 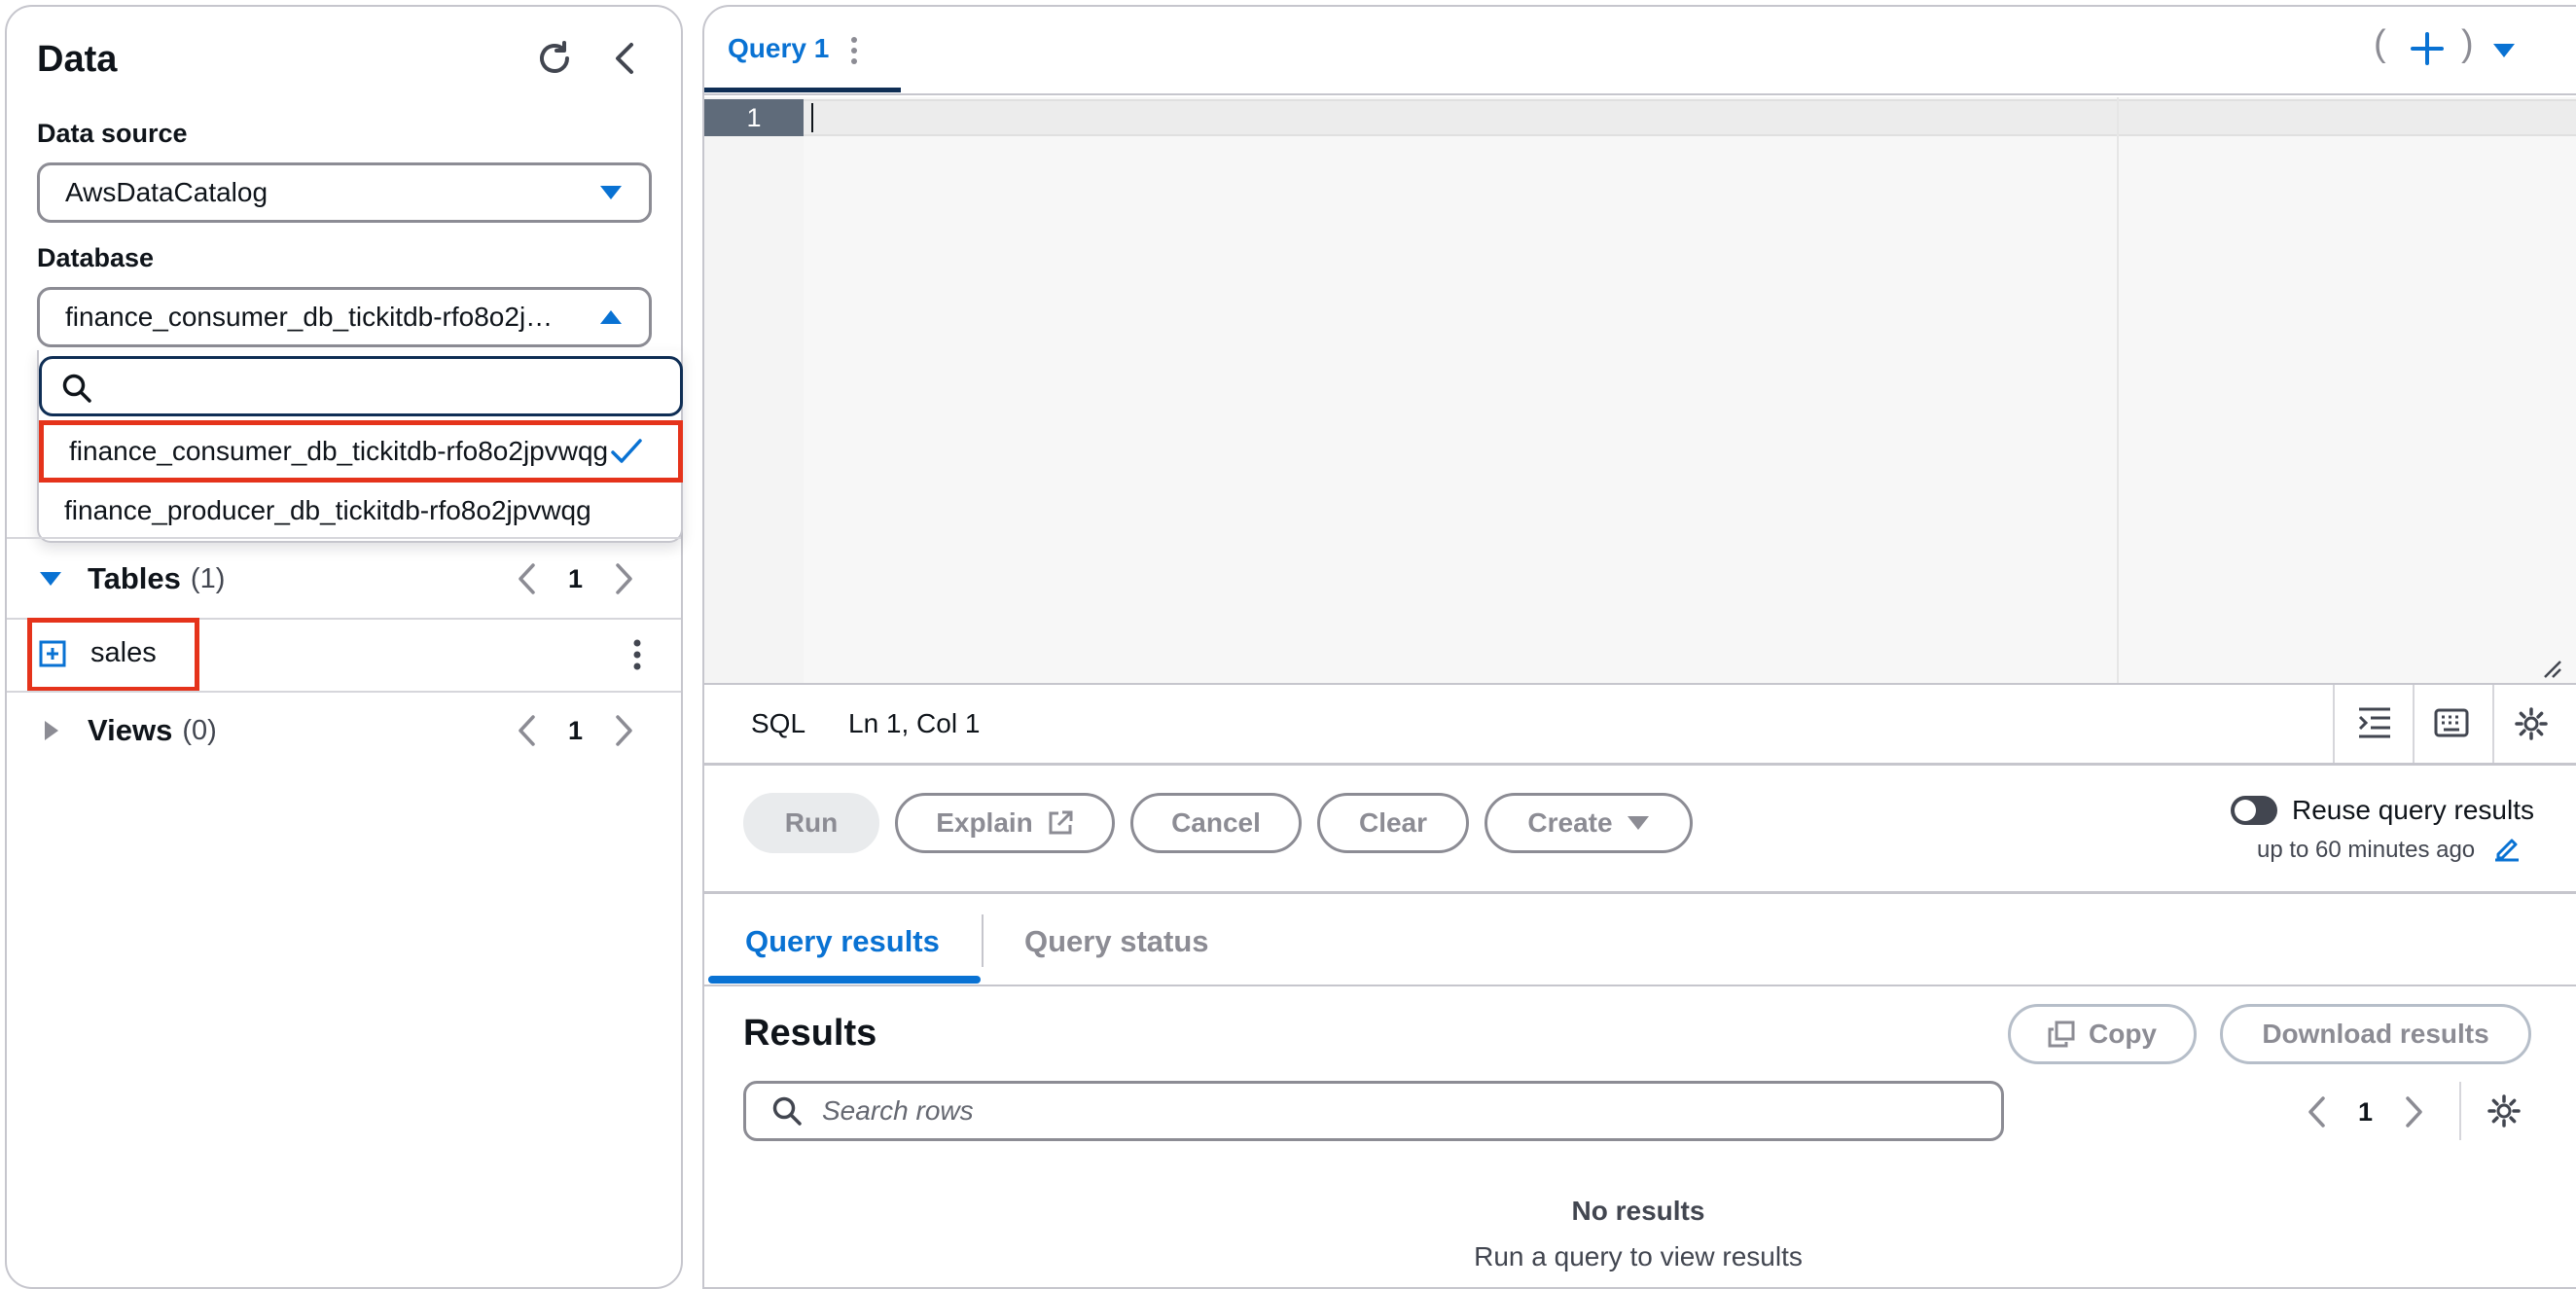 I want to click on active-results-tab-indicator, so click(x=844, y=980).